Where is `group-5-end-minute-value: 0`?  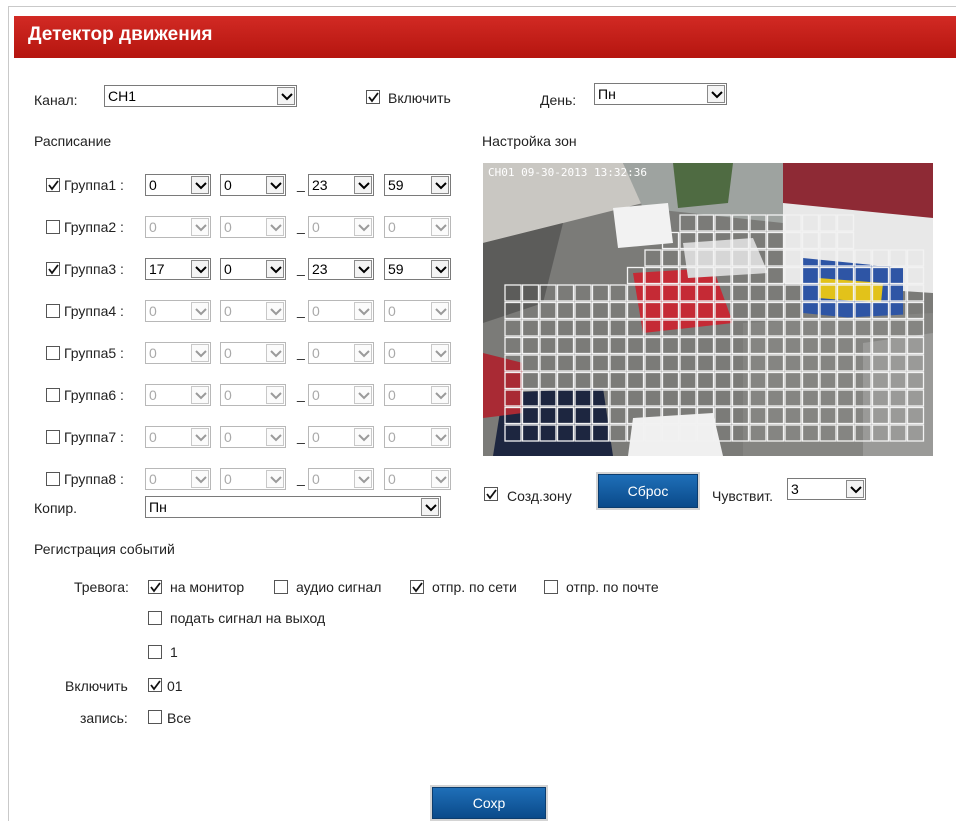
group-5-end-minute-value: 0 is located at coordinates (392, 353).